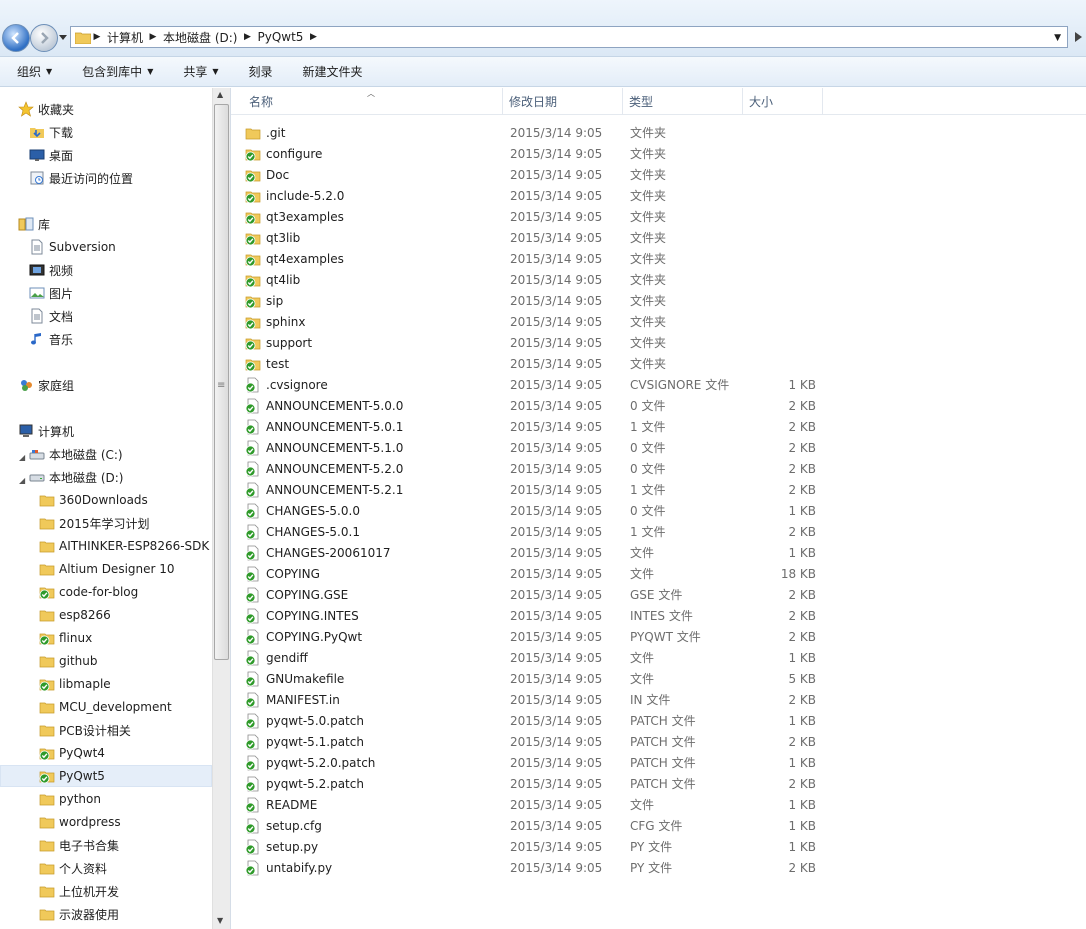 This screenshot has height=929, width=1086. Describe the element at coordinates (655, 636) in the screenshot. I see `file-row: COPYING.PyQwt 2015/3/14 9:05 PYQWT 文件 2 KB` at that location.